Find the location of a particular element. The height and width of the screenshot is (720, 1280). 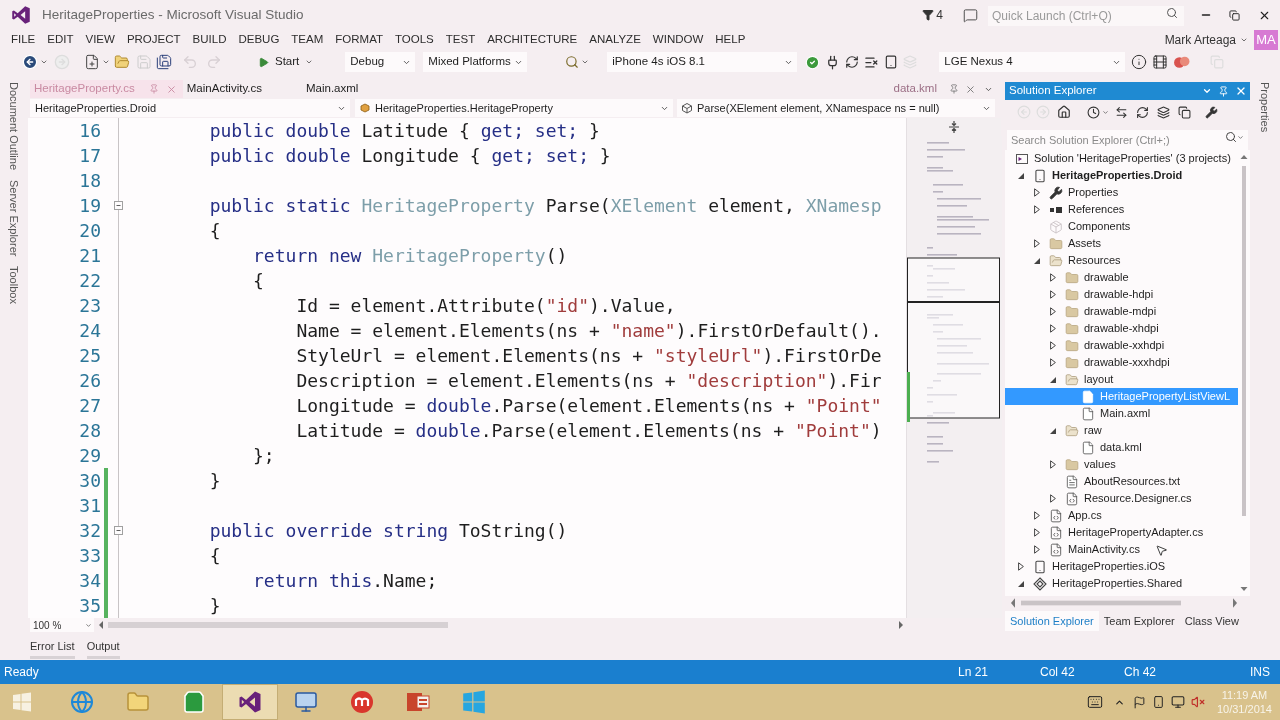

tree-item: Components is located at coordinates (1121, 226).